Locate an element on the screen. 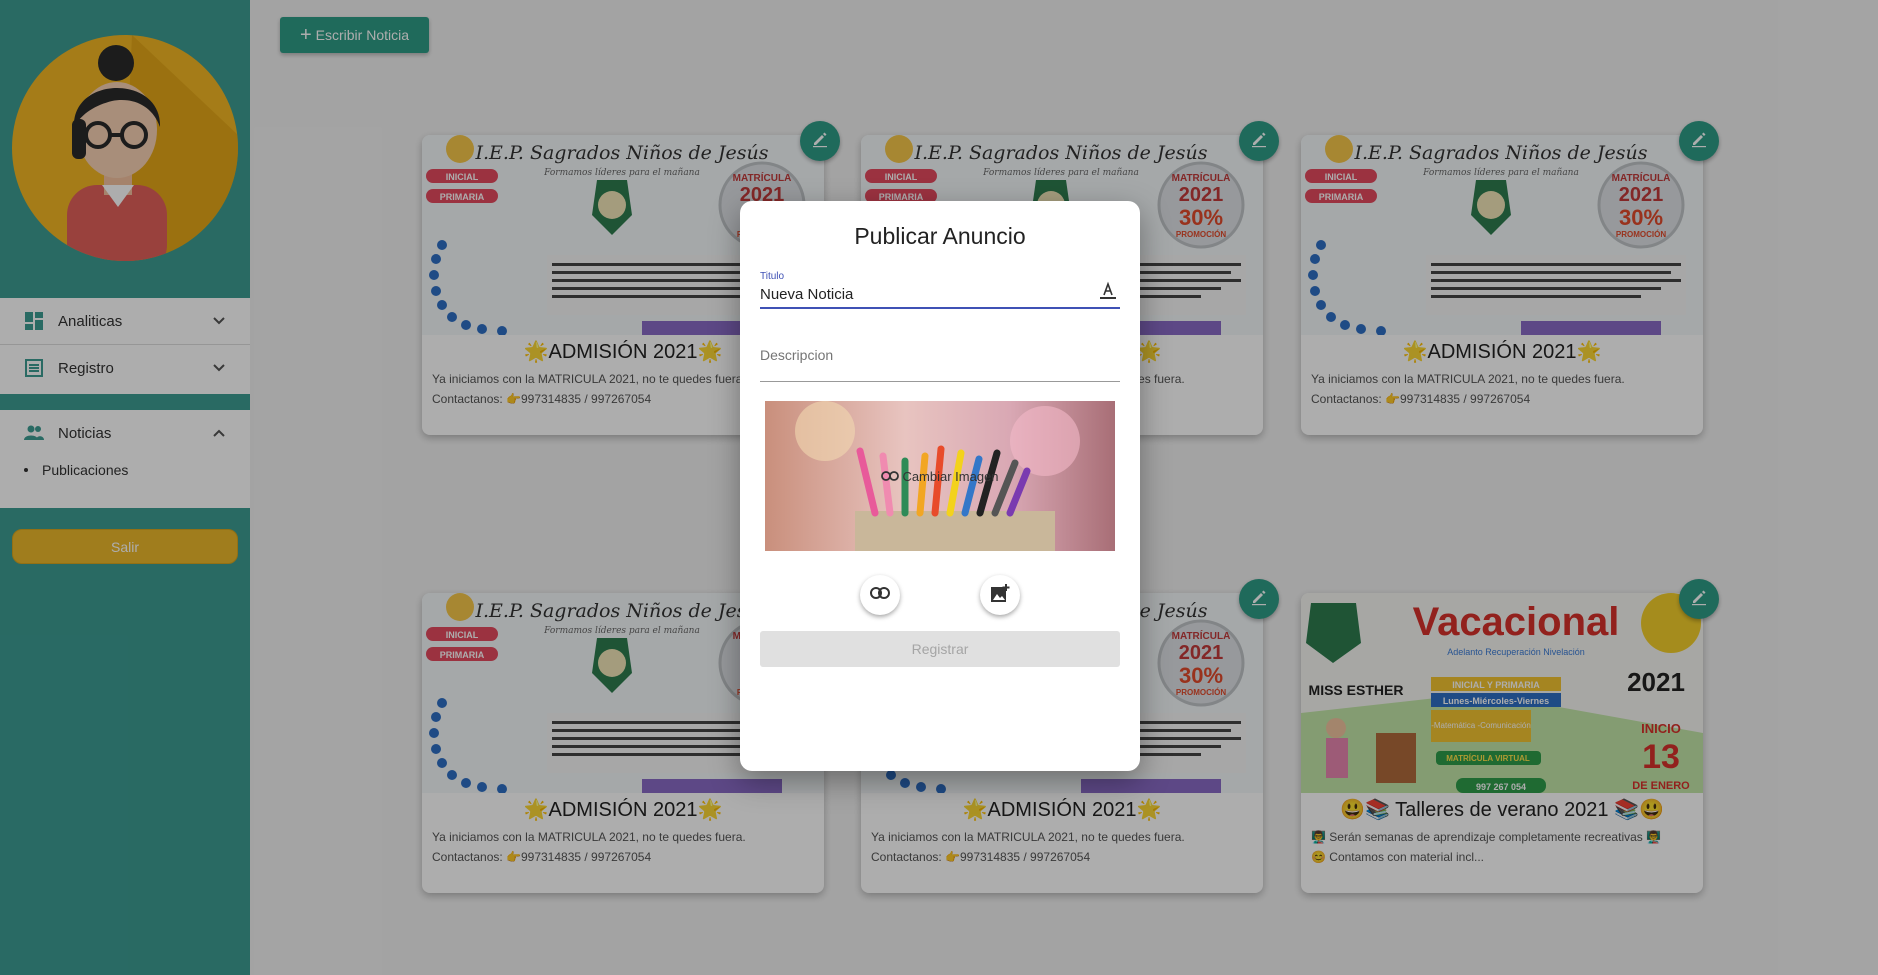 This screenshot has height=975, width=1878. add-link-button is located at coordinates (880, 595).